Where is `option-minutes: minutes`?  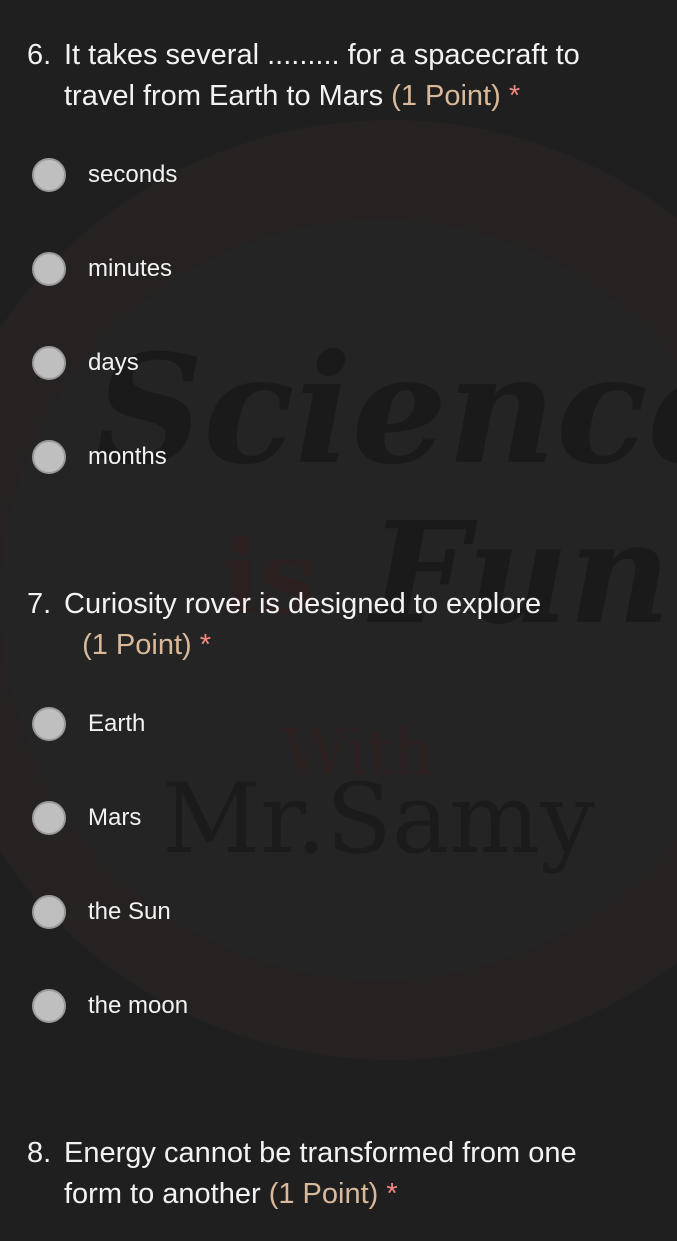
option-minutes: minutes is located at coordinates (102, 269).